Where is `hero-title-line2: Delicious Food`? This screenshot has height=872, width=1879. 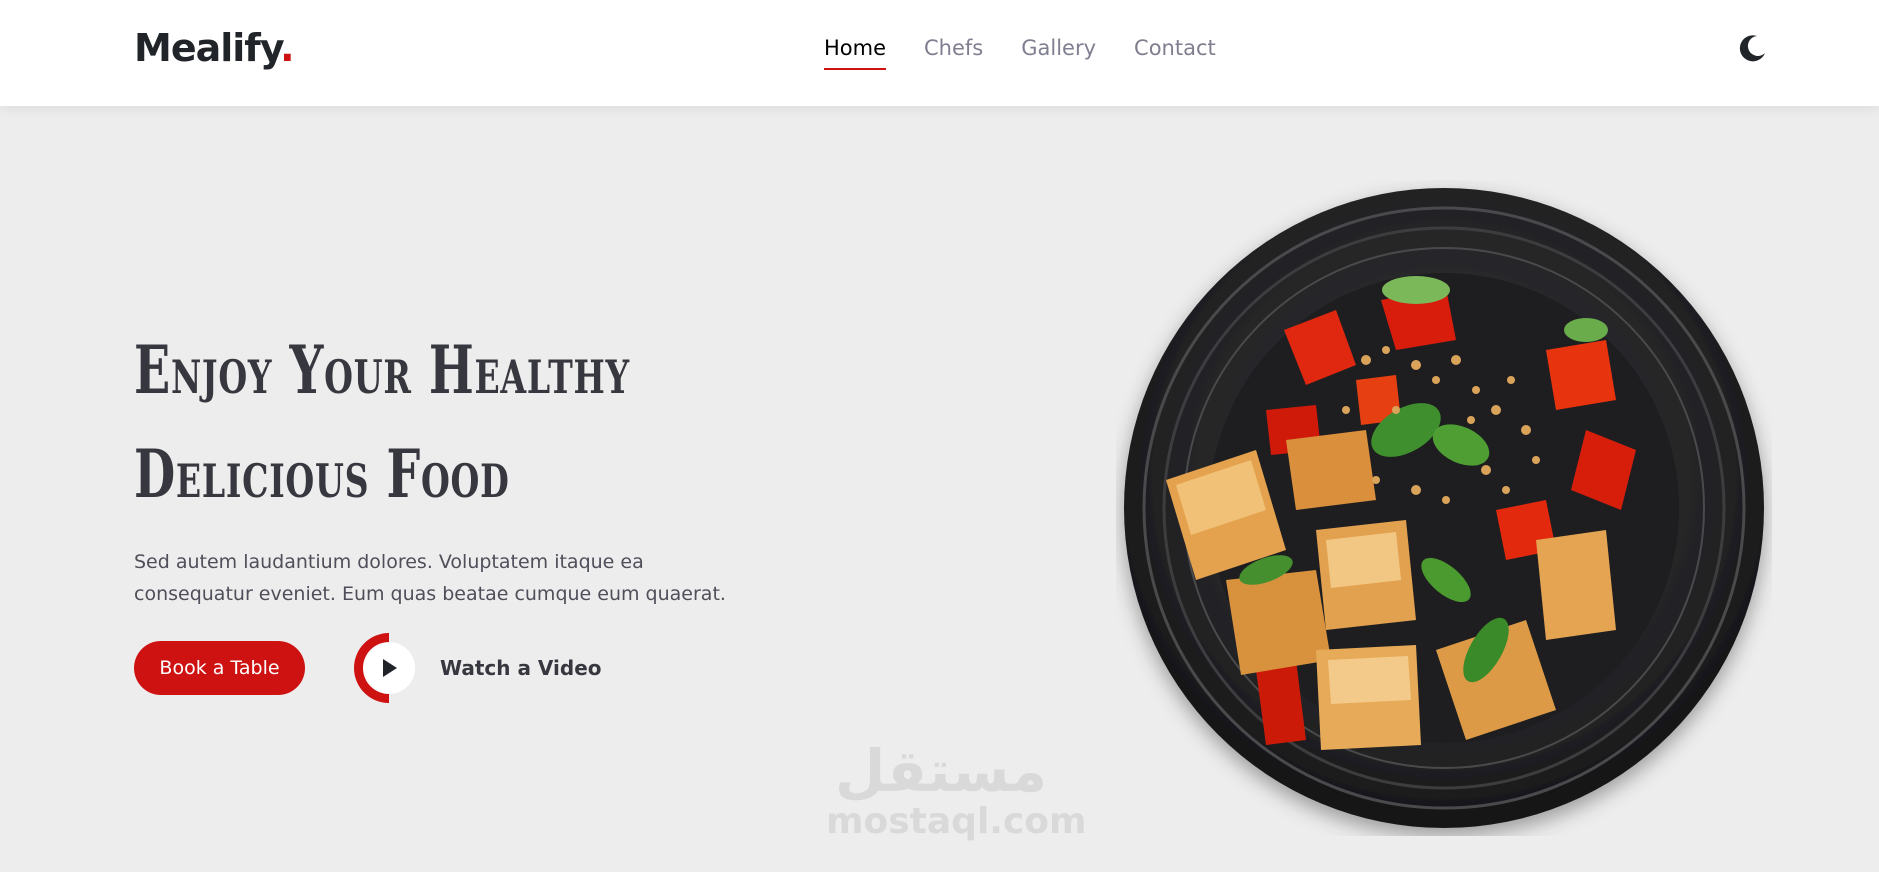
hero-title-line2: Delicious Food is located at coordinates (322, 474).